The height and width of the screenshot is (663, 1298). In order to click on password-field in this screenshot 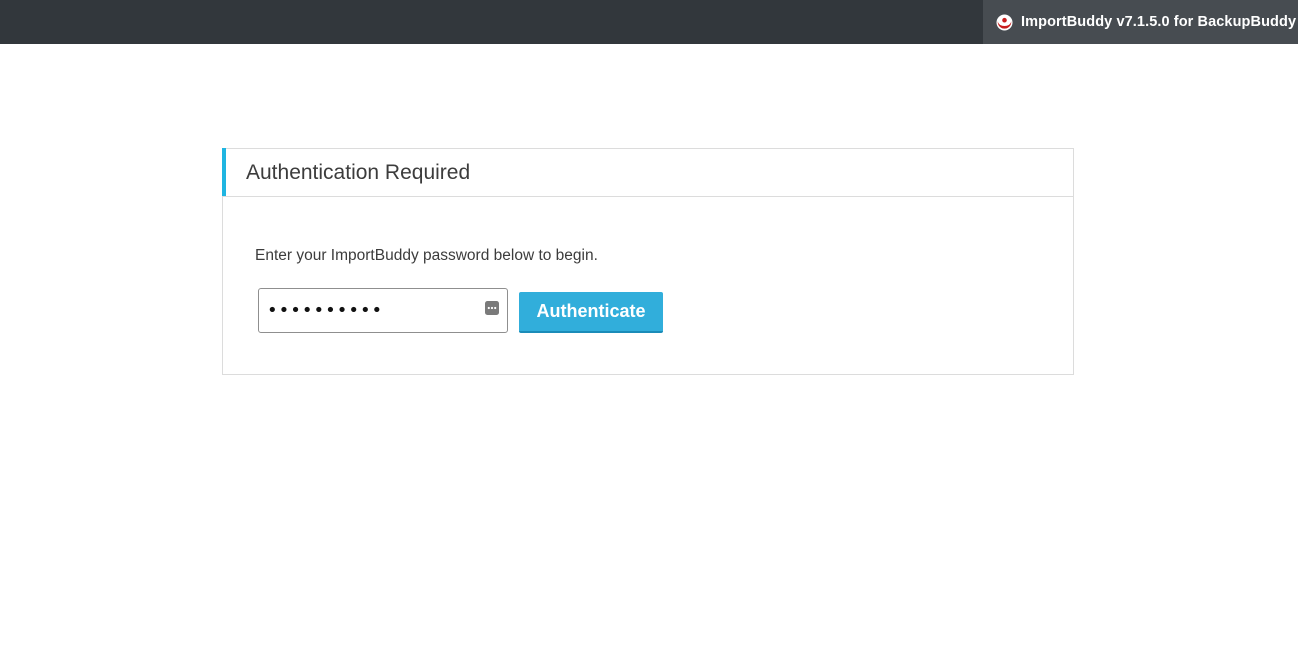, I will do `click(383, 310)`.